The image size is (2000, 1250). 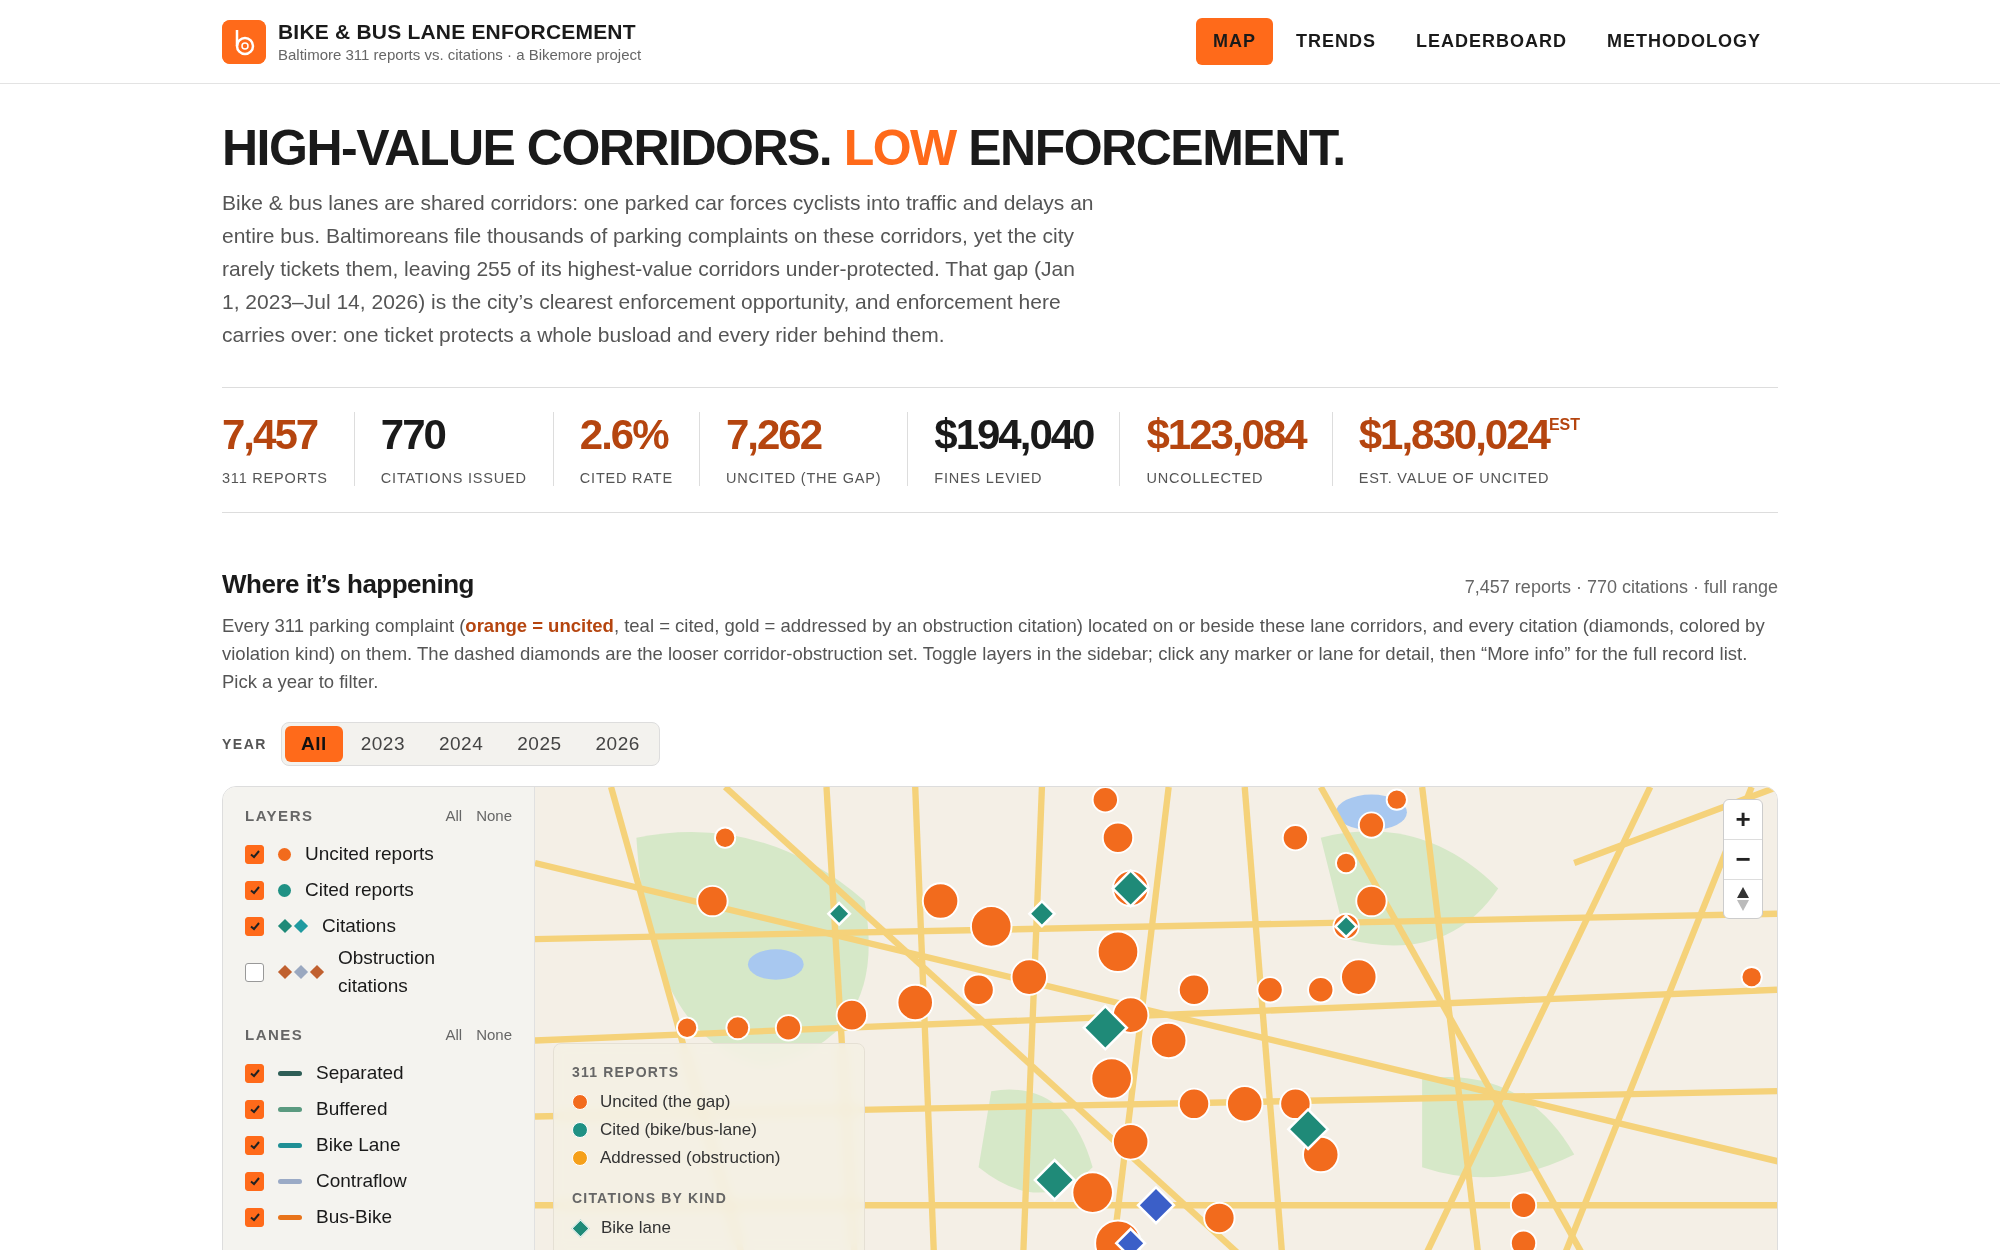 I want to click on year-label: YEAR, so click(x=244, y=744).